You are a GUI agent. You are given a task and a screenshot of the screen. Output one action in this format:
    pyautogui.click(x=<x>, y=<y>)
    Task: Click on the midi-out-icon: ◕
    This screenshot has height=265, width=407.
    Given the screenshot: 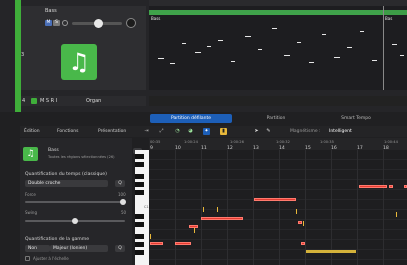 What is the action you would take?
    pyautogui.click(x=190, y=131)
    